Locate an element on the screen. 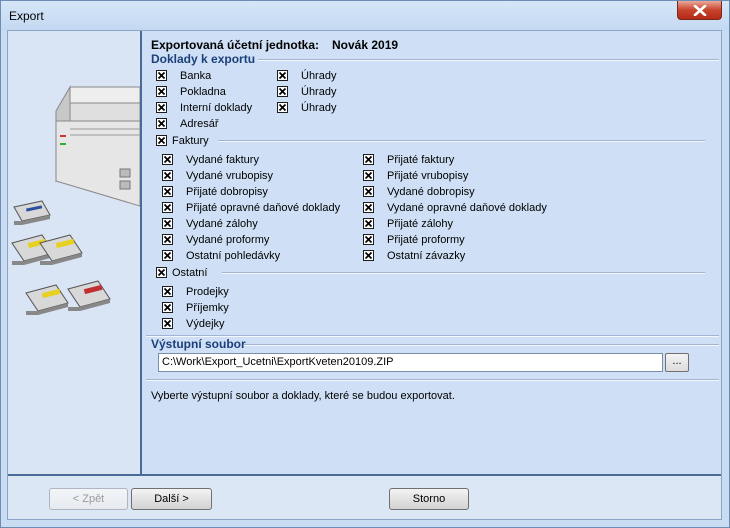  checkbox-label-vydane-proformy: Vydané proformy is located at coordinates (228, 240).